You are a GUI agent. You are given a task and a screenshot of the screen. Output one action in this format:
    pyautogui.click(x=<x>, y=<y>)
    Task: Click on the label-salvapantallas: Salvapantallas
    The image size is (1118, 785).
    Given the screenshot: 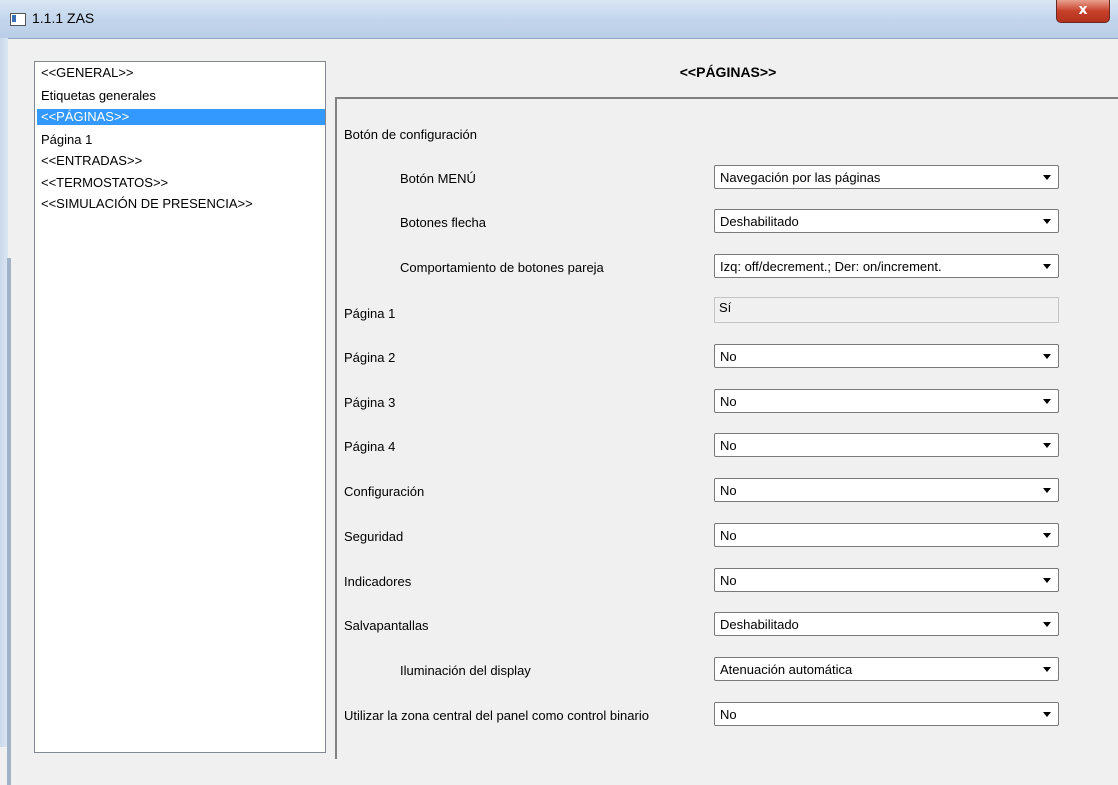 What is the action you would take?
    pyautogui.click(x=386, y=625)
    